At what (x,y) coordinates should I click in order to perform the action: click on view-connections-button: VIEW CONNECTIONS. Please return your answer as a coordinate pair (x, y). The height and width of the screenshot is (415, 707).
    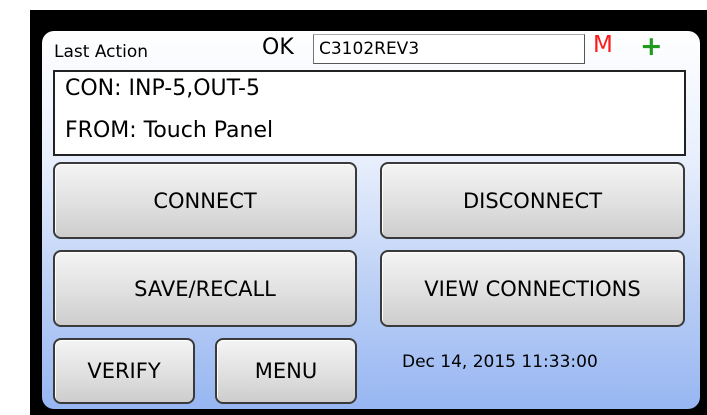
    Looking at the image, I should click on (532, 288).